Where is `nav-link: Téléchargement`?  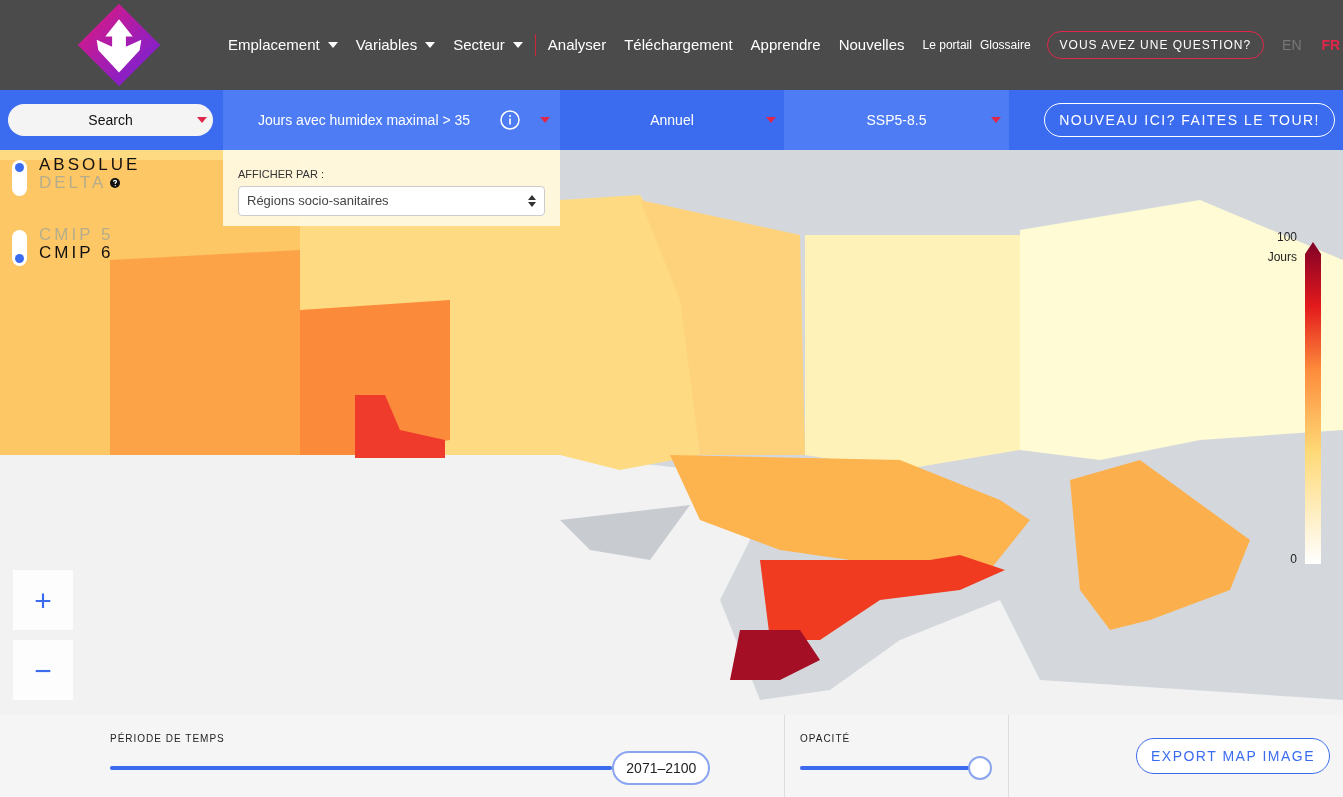 nav-link: Téléchargement is located at coordinates (678, 45).